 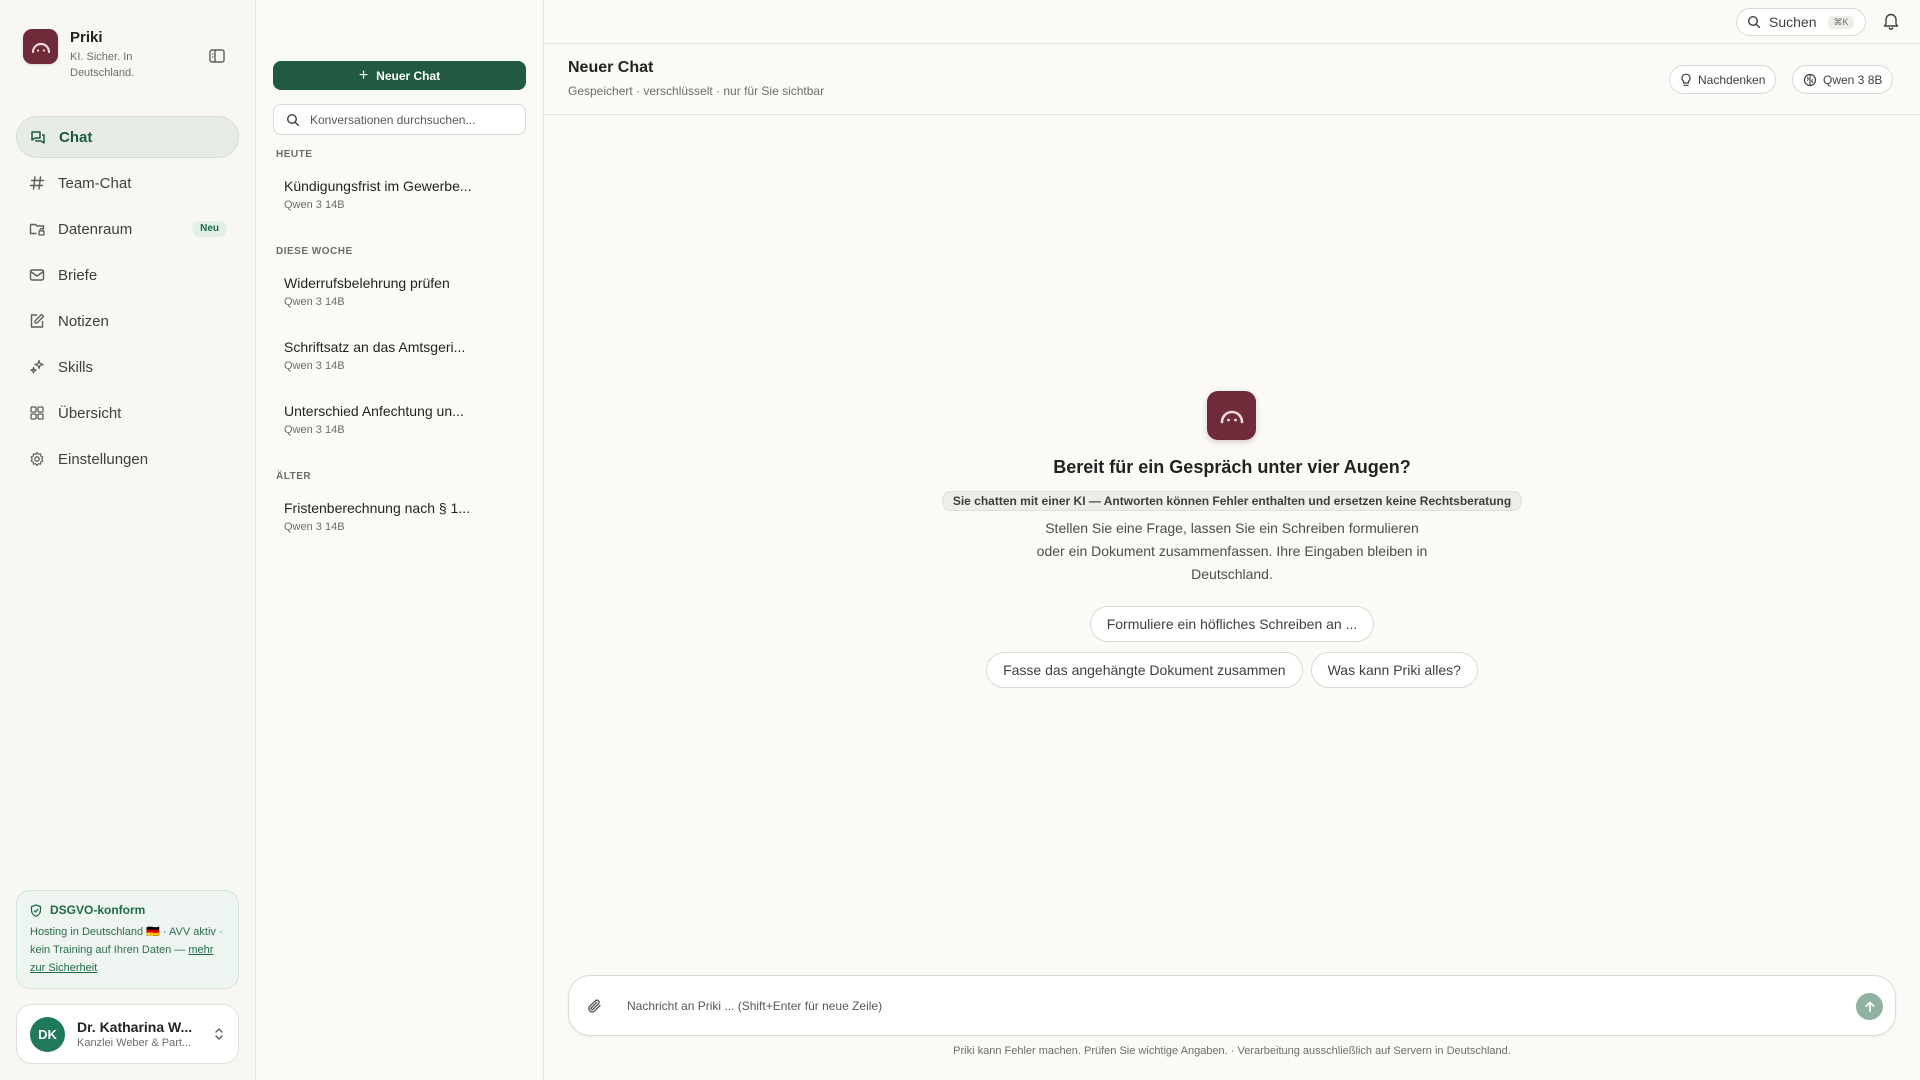 I want to click on folder-lock-icon, so click(x=37, y=229).